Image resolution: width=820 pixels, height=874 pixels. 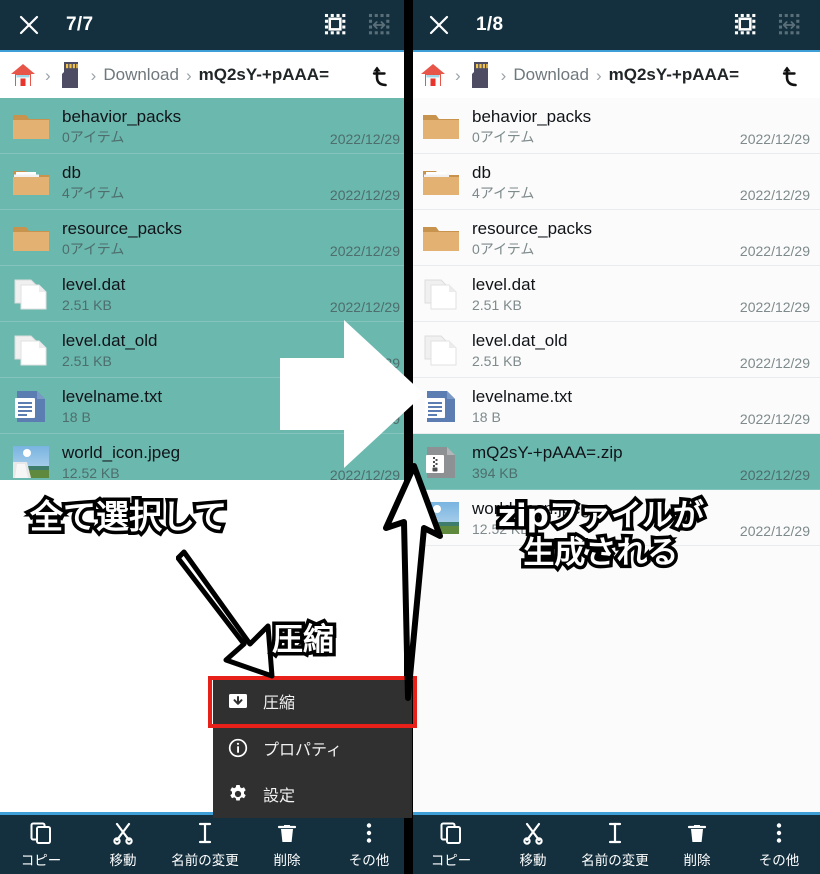 I want to click on file-zip-icon, so click(x=441, y=462).